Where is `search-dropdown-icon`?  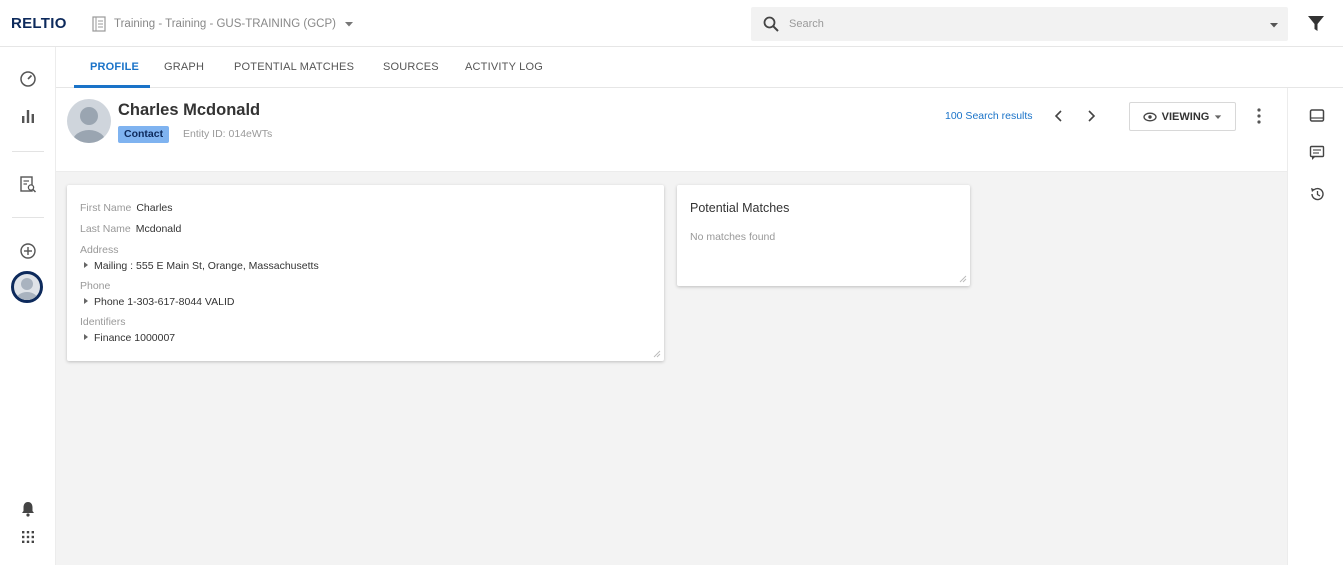 search-dropdown-icon is located at coordinates (1274, 25).